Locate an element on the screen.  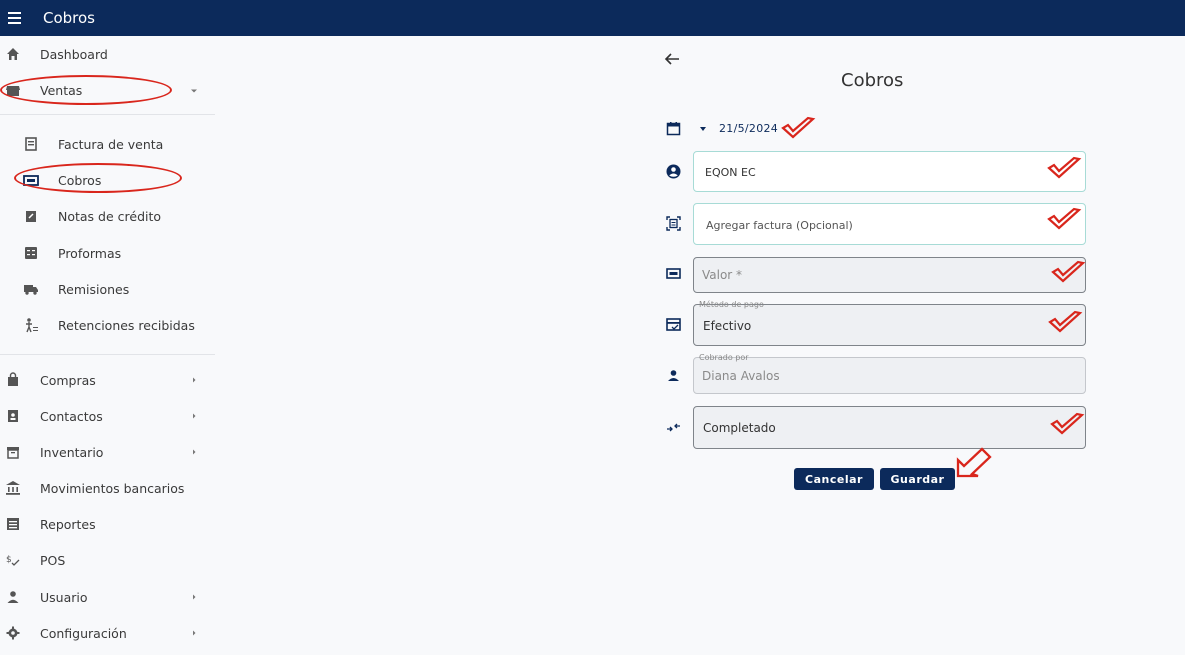
sidebar-item-label: Factura de venta is located at coordinates (111, 144).